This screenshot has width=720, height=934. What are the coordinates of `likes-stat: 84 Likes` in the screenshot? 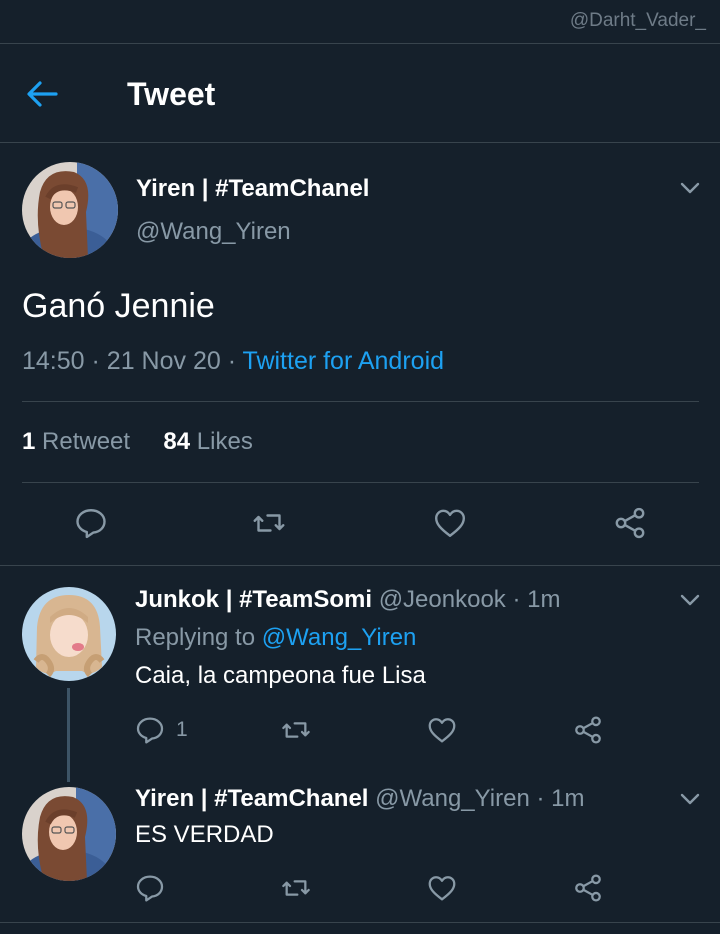 It's located at (207, 441).